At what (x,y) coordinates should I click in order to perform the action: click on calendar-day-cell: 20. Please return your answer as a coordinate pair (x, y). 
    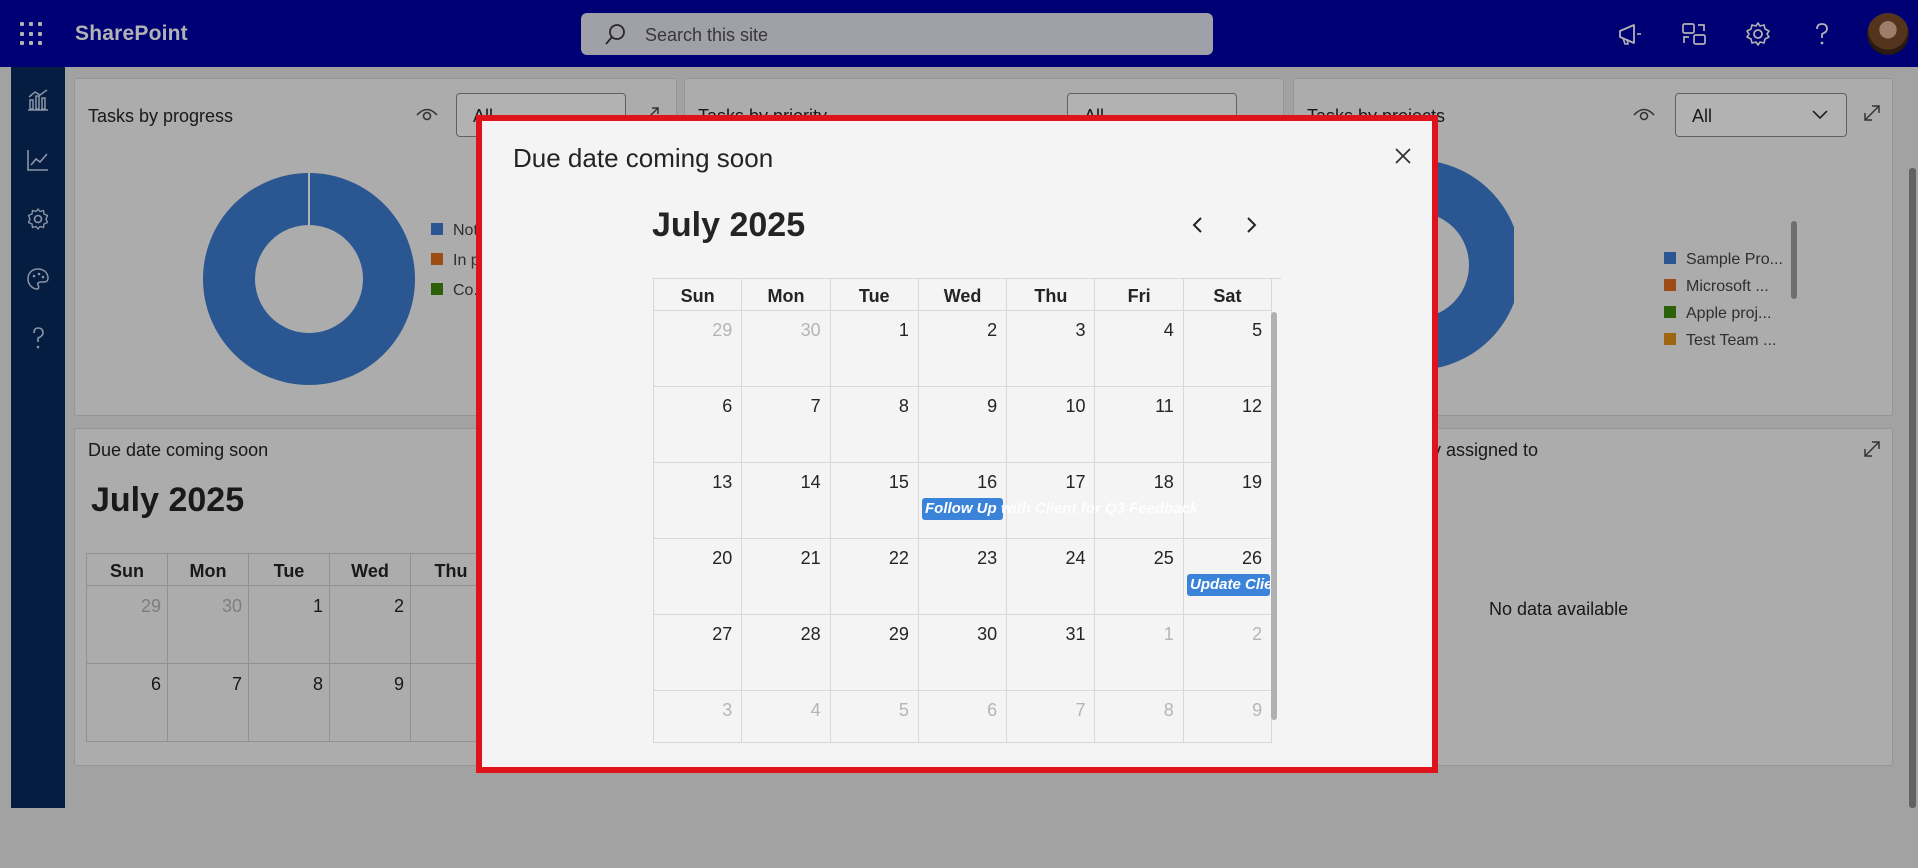
    Looking at the image, I should click on (698, 577).